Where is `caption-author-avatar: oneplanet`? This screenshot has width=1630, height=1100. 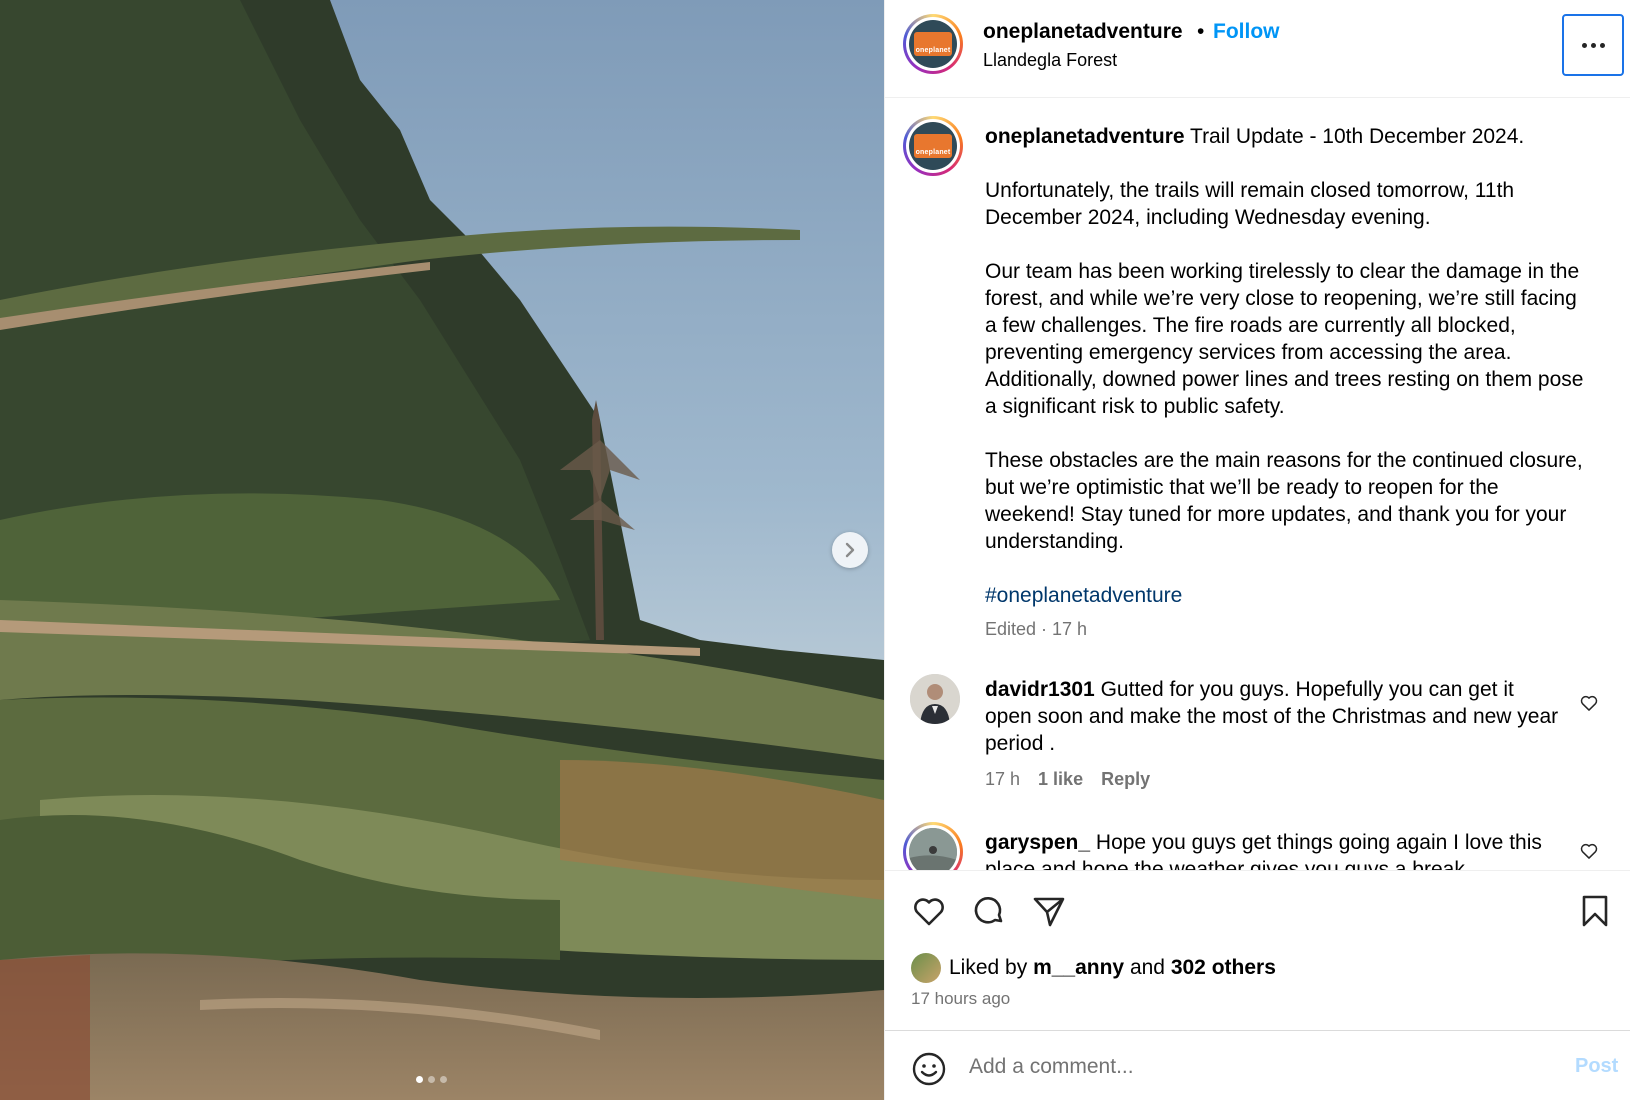 caption-author-avatar: oneplanet is located at coordinates (933, 146).